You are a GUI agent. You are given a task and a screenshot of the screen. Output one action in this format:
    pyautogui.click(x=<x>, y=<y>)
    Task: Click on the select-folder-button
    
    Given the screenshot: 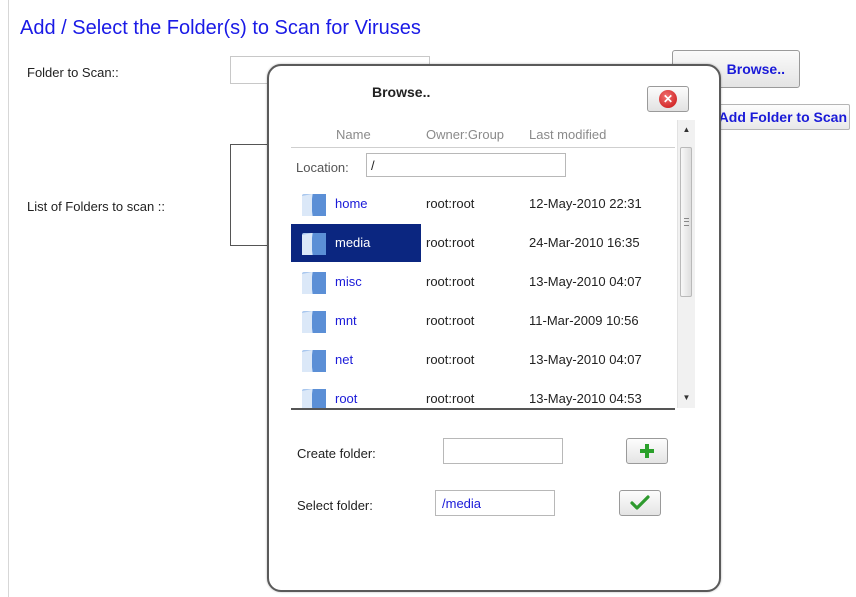 What is the action you would take?
    pyautogui.click(x=640, y=503)
    